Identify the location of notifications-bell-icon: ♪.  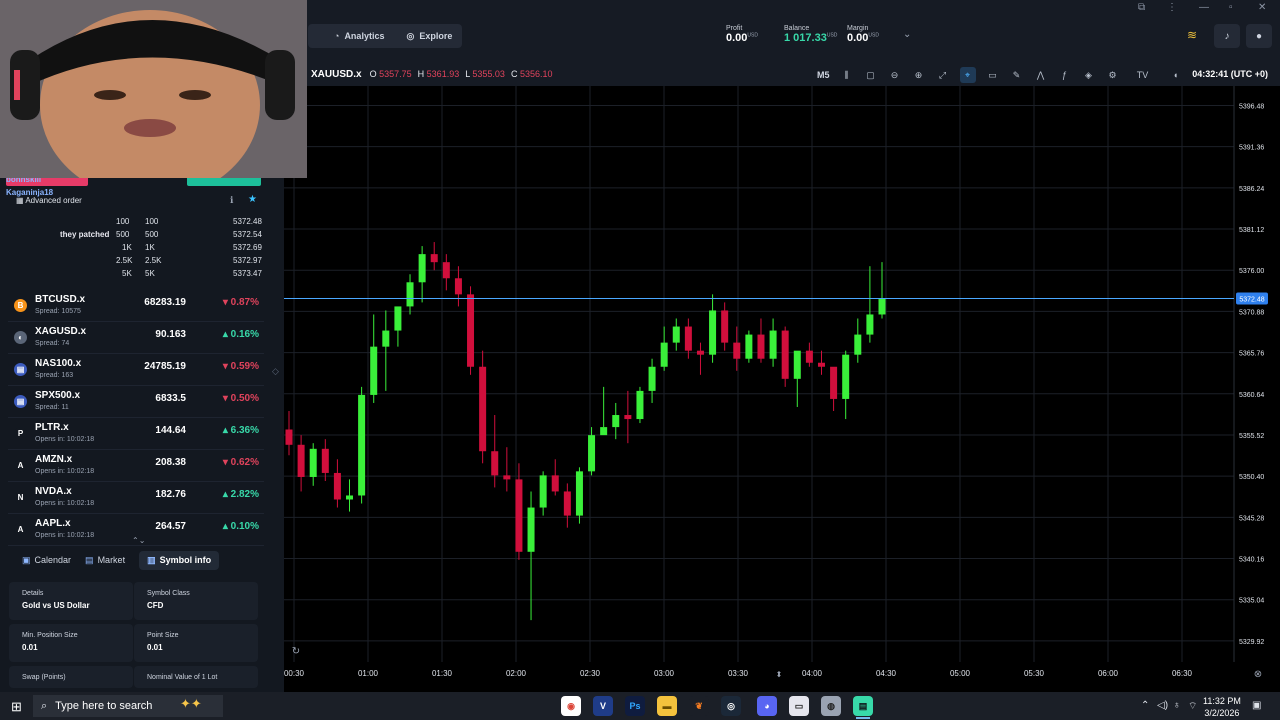
(1227, 36).